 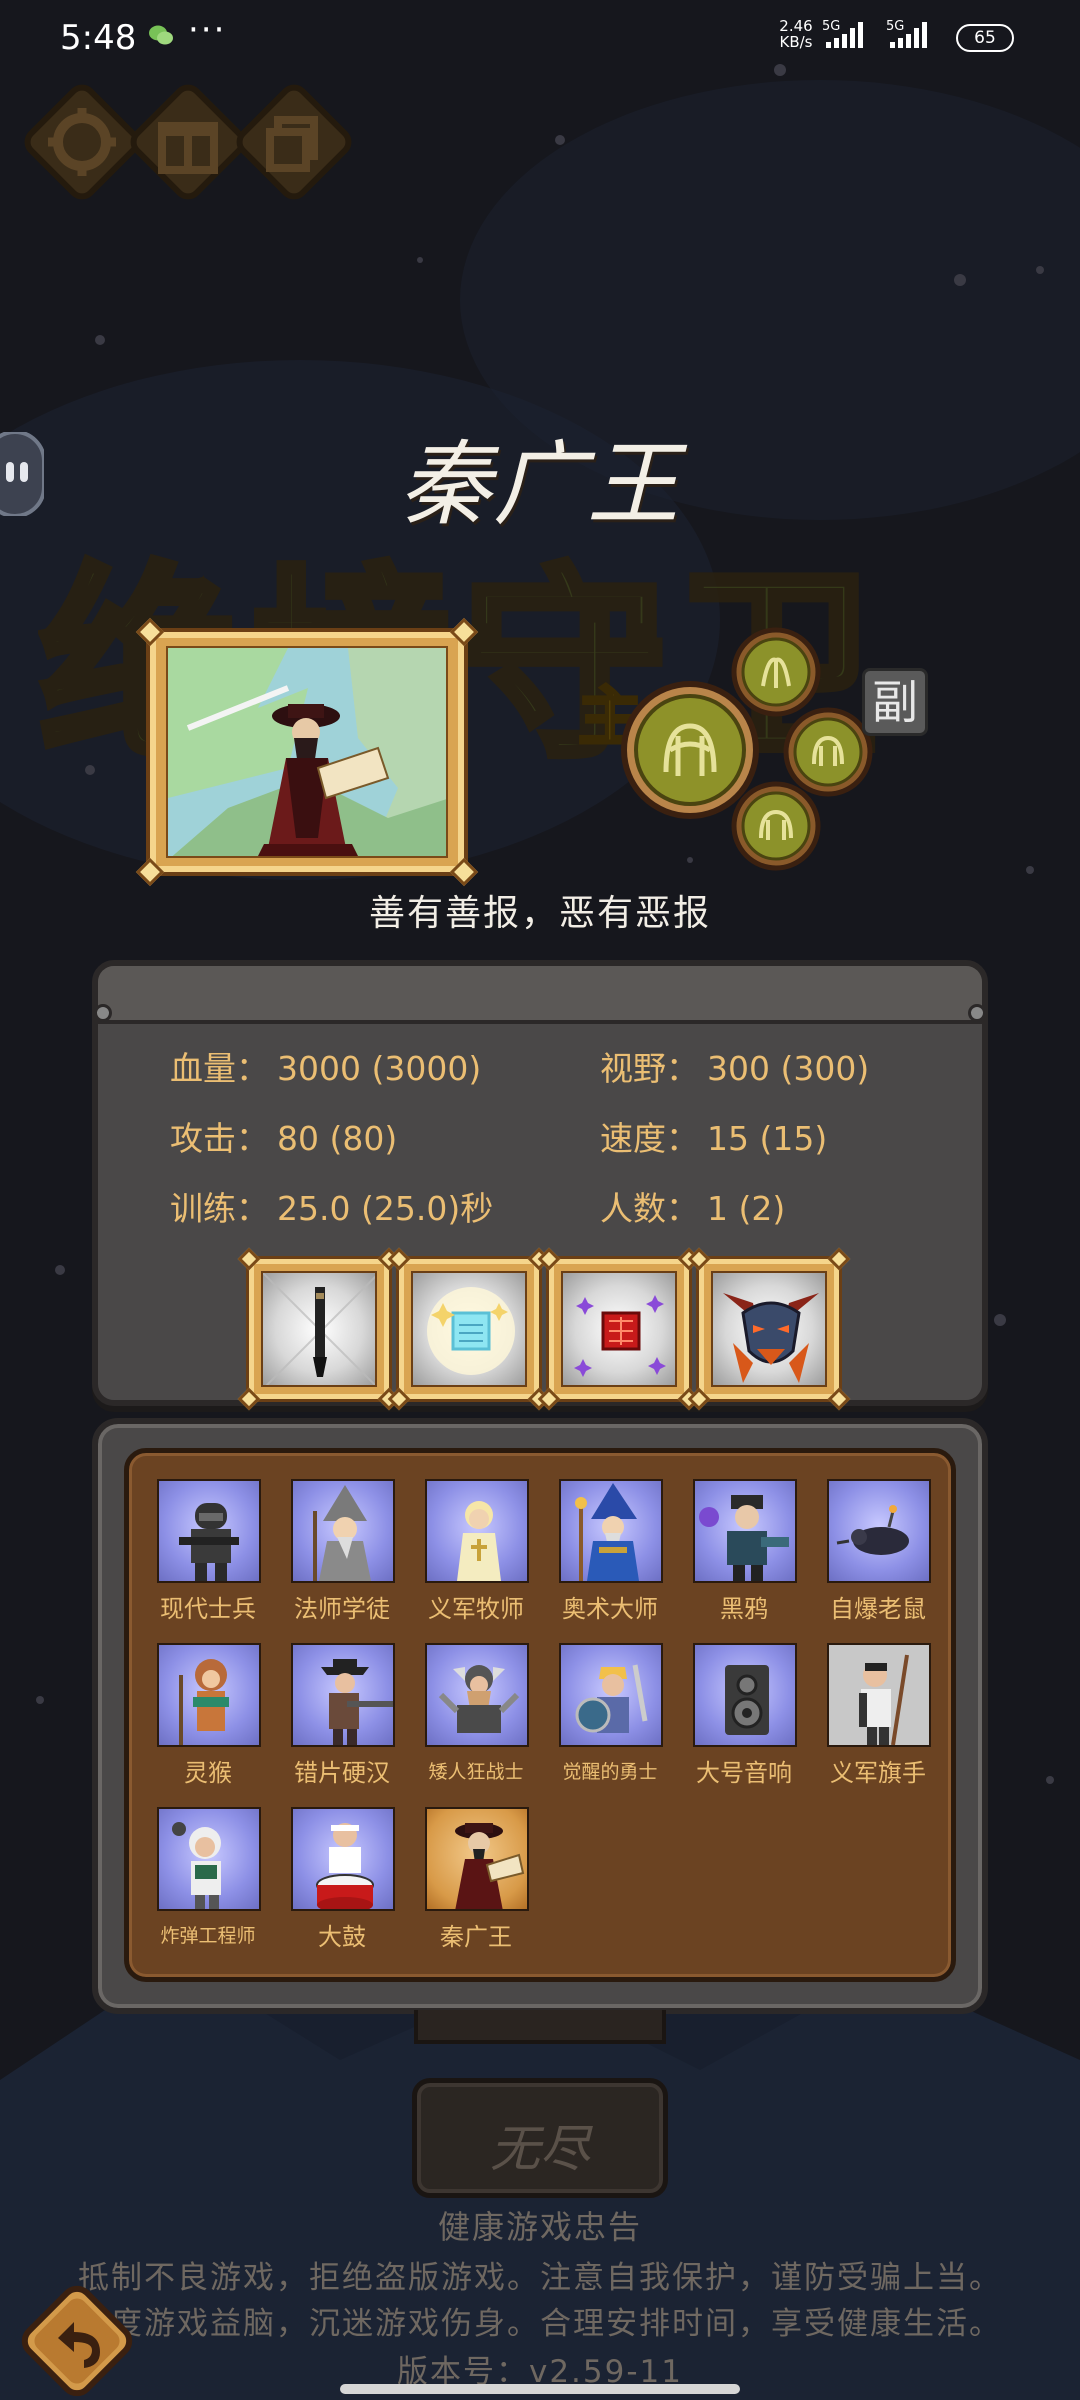 I want to click on endless-mode-button: 无尽, so click(x=540, y=2138).